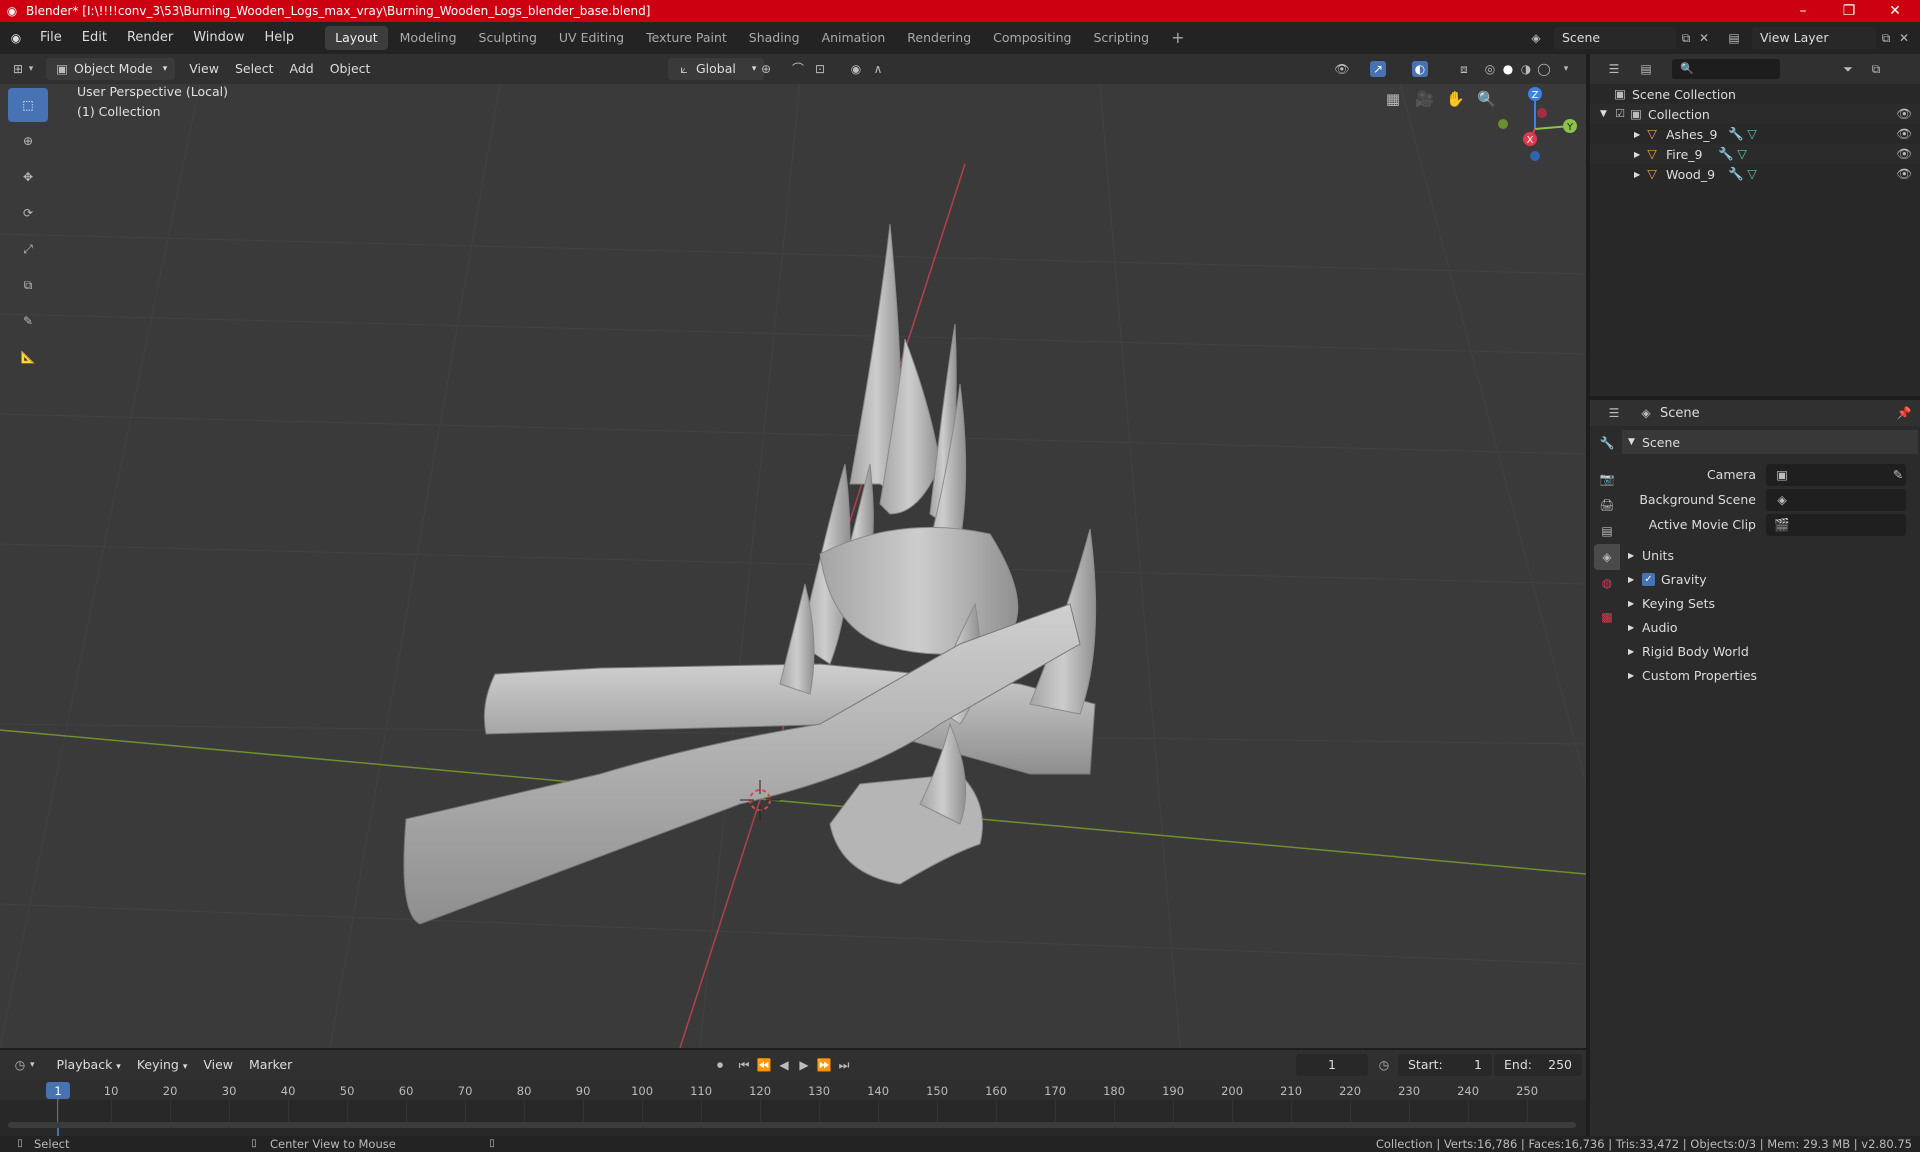  What do you see at coordinates (218, 38) in the screenshot?
I see `menu-window: Window` at bounding box center [218, 38].